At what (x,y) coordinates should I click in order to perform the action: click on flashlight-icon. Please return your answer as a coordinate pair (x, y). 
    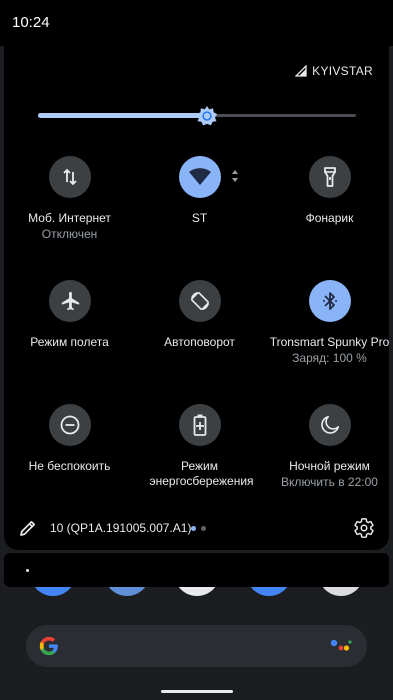
    Looking at the image, I should click on (329, 177).